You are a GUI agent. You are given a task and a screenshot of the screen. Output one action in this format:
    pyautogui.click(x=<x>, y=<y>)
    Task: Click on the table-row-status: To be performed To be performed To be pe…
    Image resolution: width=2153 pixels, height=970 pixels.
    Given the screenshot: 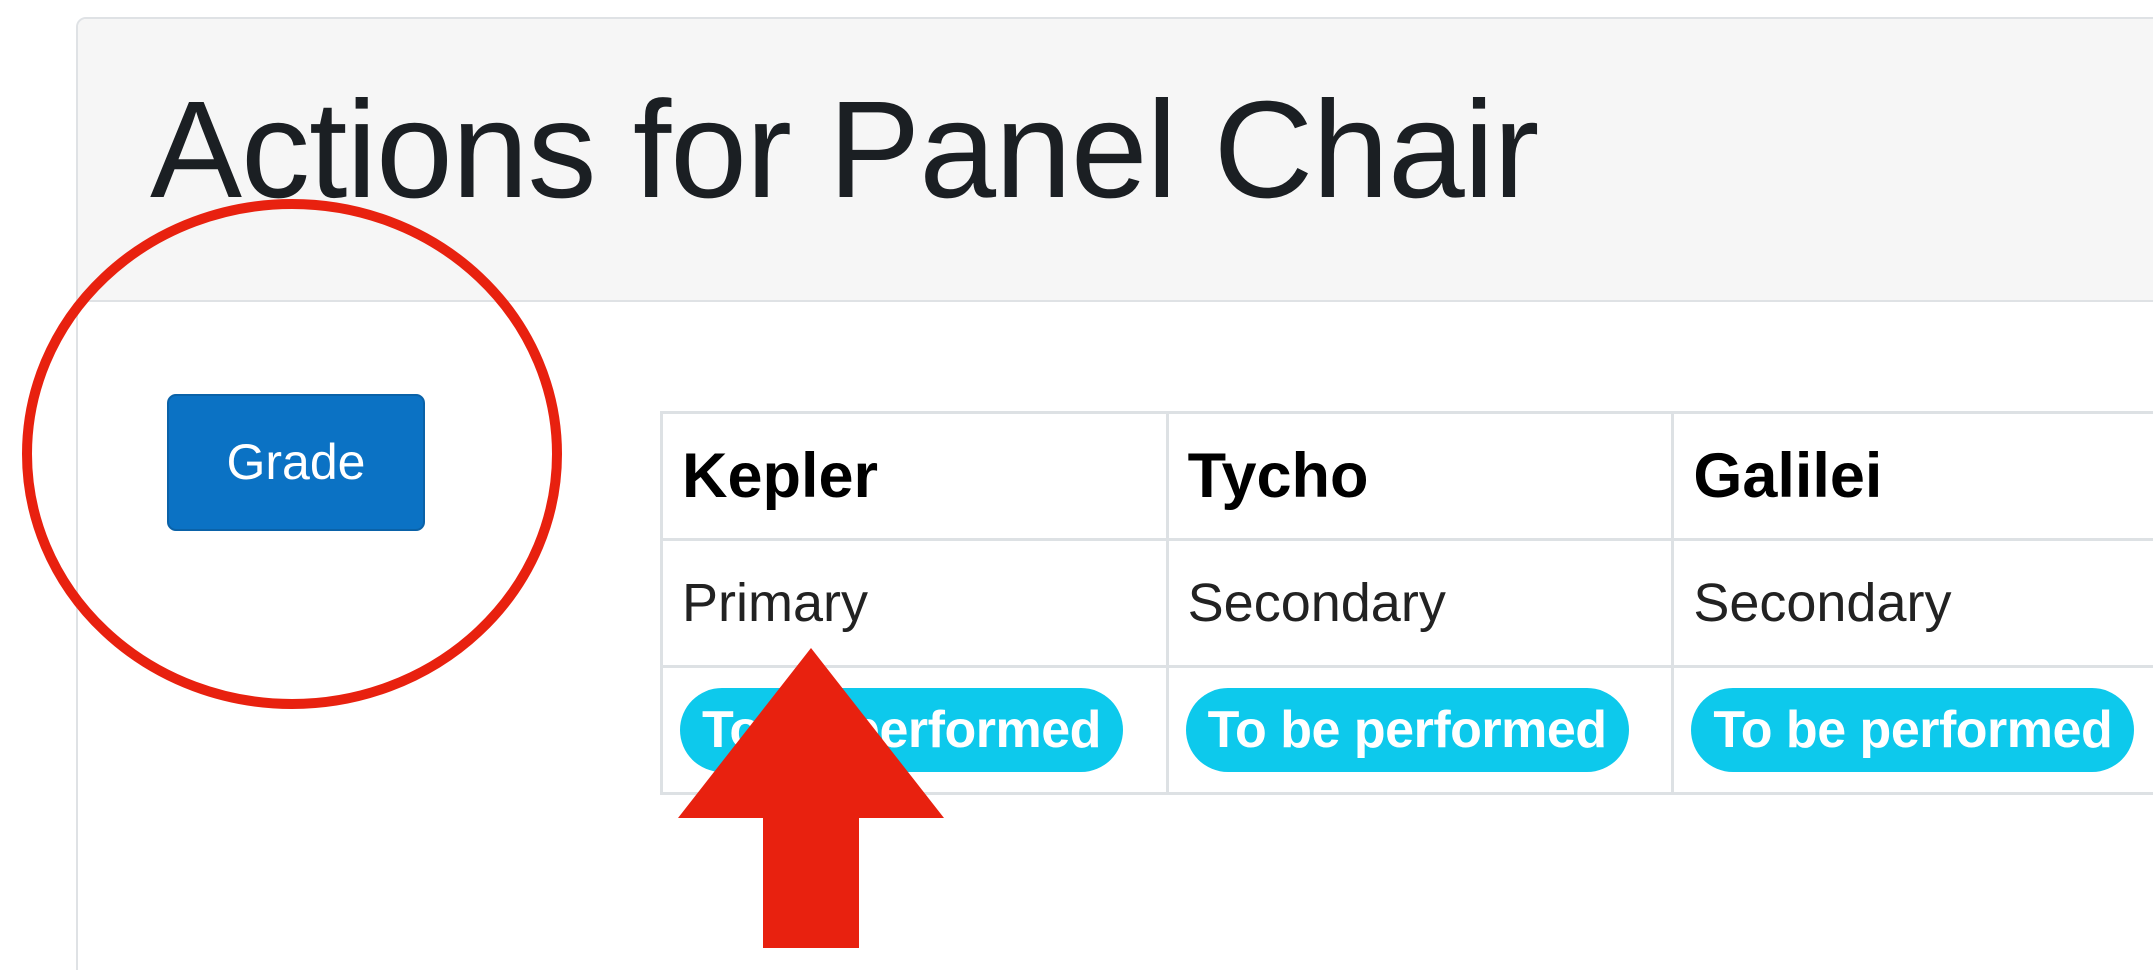 What is the action you would take?
    pyautogui.click(x=1406, y=730)
    